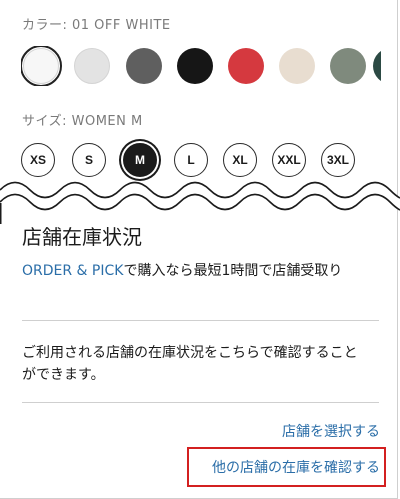 This screenshot has height=499, width=400. I want to click on stock-info-text: ご利用される店舗の在庫状況をこちらで確認することができます。, so click(190, 364).